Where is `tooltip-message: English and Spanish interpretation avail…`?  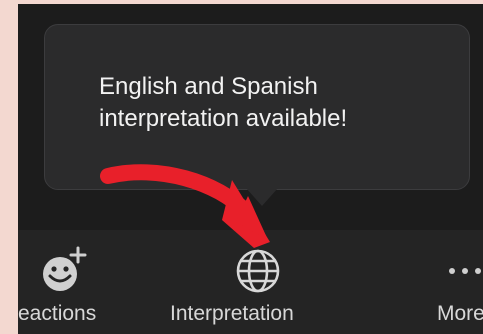 tooltip-message: English and Spanish interpretation avail… is located at coordinates (279, 103).